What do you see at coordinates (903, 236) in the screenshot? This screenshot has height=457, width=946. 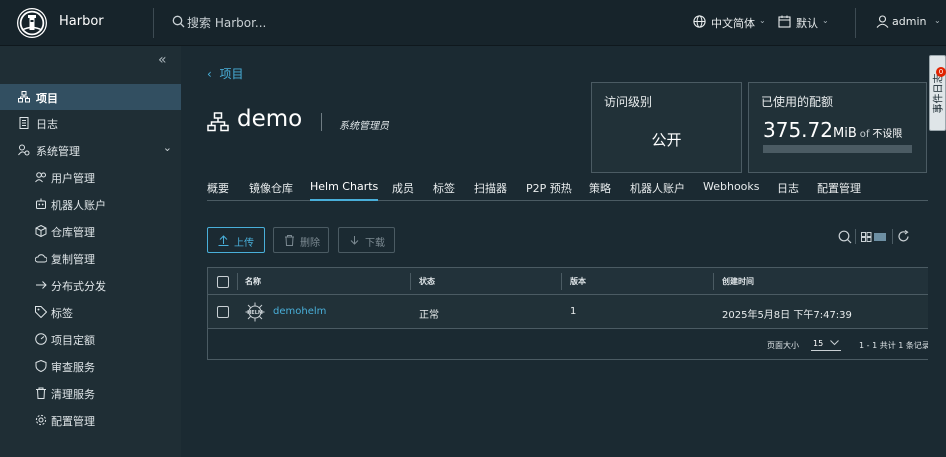 I see `refresh-icon` at bounding box center [903, 236].